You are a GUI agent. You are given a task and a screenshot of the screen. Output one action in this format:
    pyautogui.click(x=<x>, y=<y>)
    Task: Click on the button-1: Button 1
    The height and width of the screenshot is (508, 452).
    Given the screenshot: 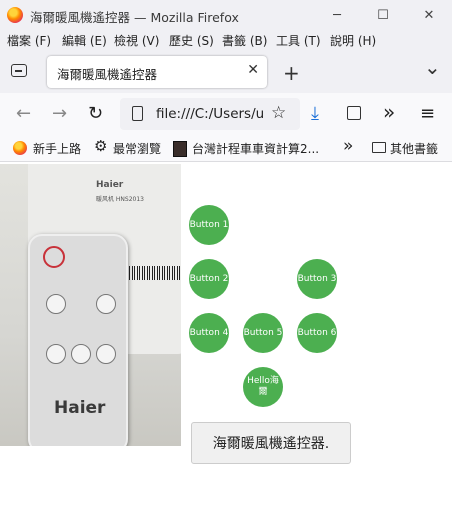 What is the action you would take?
    pyautogui.click(x=209, y=225)
    